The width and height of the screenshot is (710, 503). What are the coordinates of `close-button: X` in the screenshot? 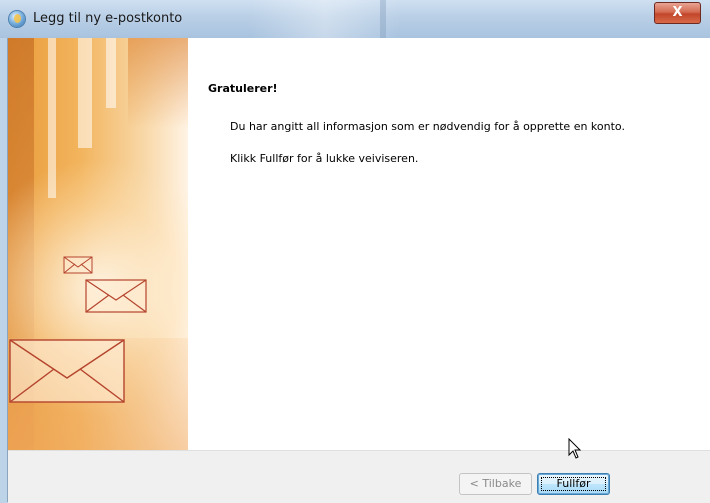 It's located at (677, 13).